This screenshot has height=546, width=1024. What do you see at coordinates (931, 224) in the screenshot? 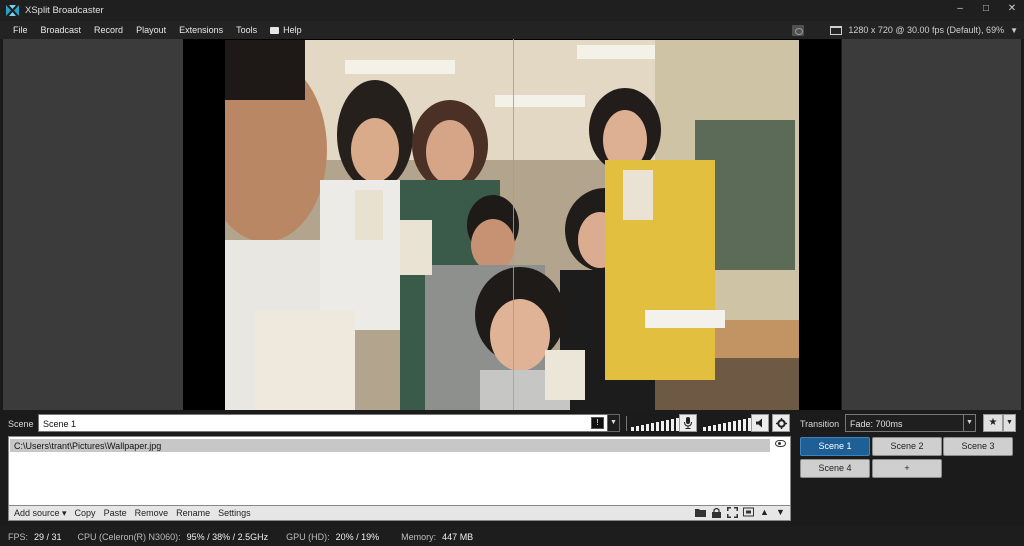
I see `right-side-panel` at bounding box center [931, 224].